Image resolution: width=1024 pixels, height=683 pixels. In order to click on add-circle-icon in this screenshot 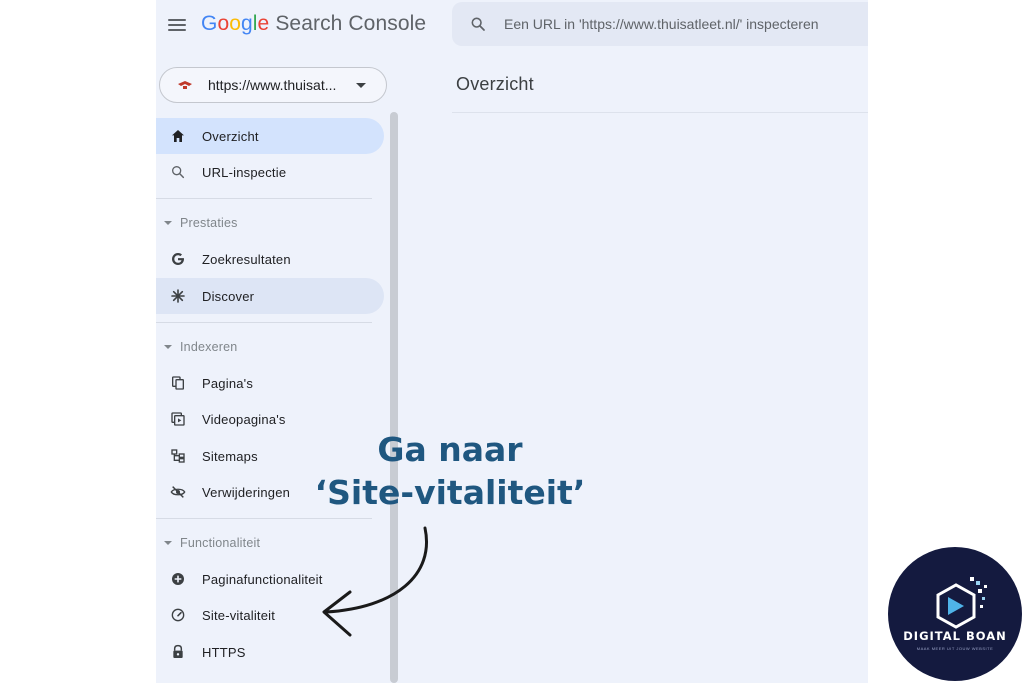, I will do `click(178, 578)`.